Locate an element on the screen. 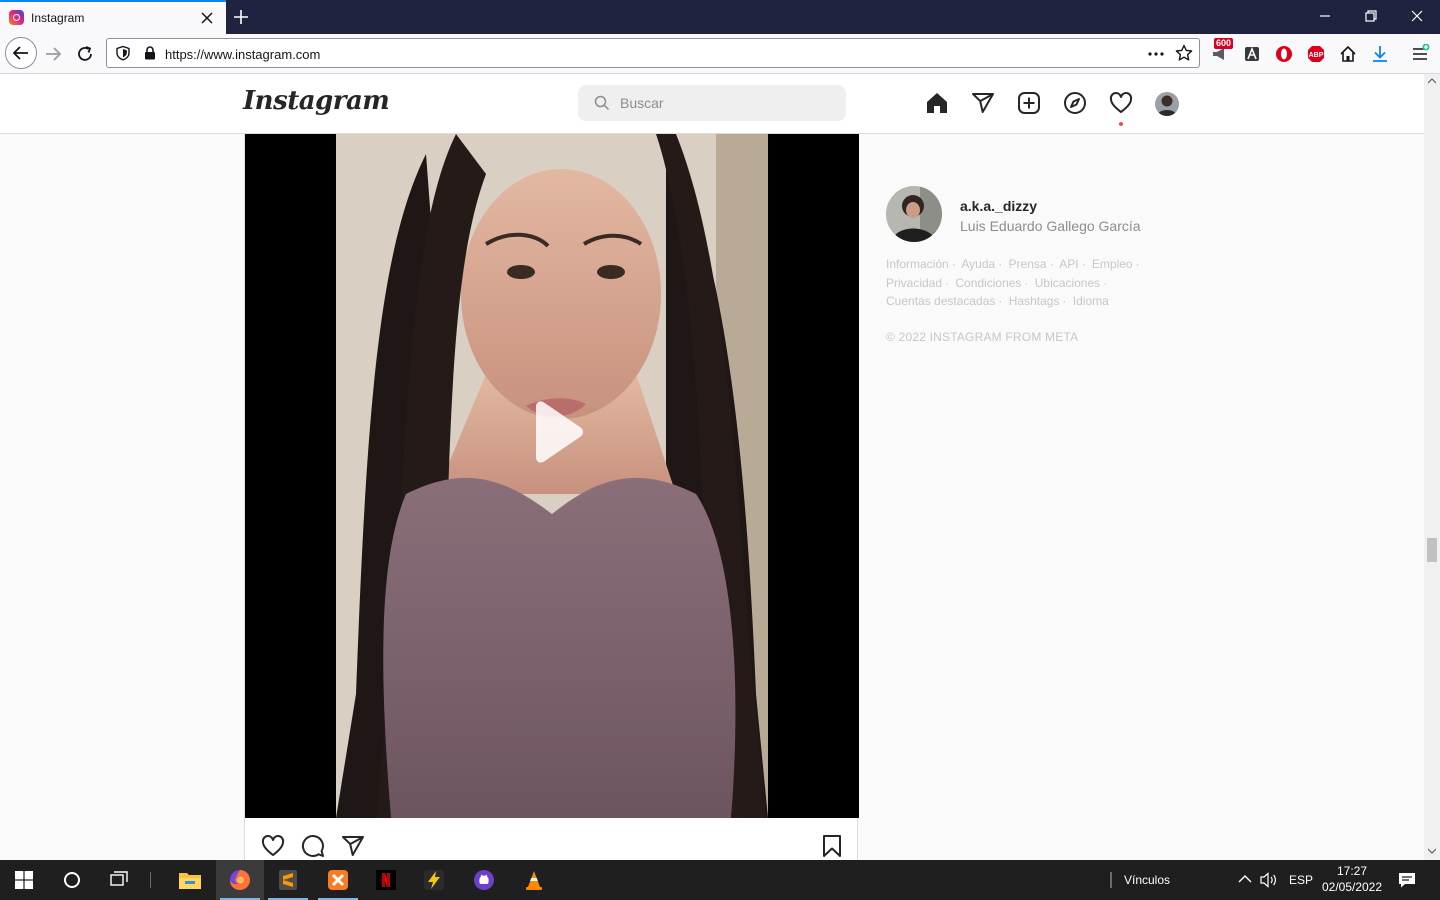 Image resolution: width=1440 pixels, height=900 pixels. chevron-up-icon is located at coordinates (1245, 879).